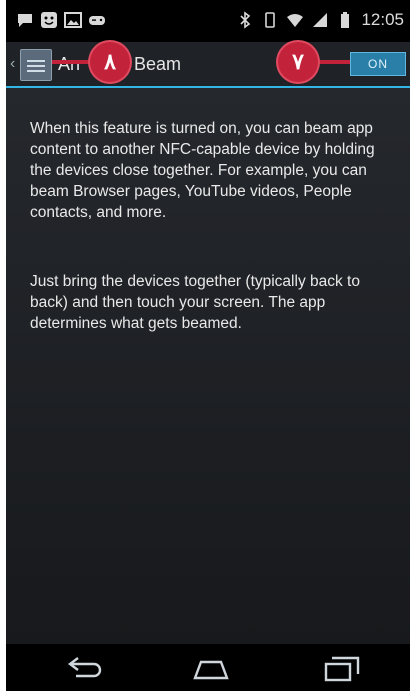  Describe the element at coordinates (378, 64) in the screenshot. I see `beam-toggle: ON` at that location.